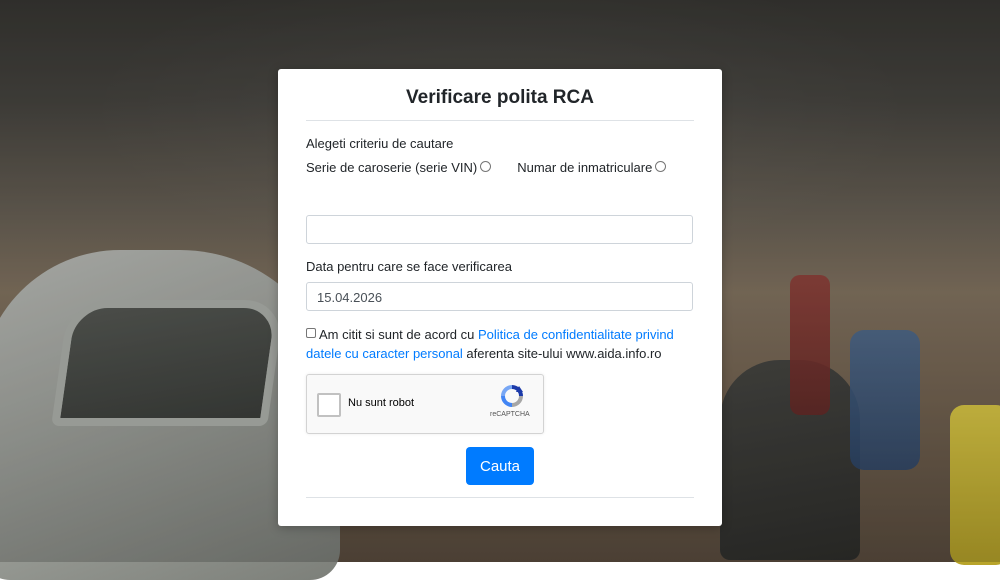  I want to click on radio-vin, so click(486, 166).